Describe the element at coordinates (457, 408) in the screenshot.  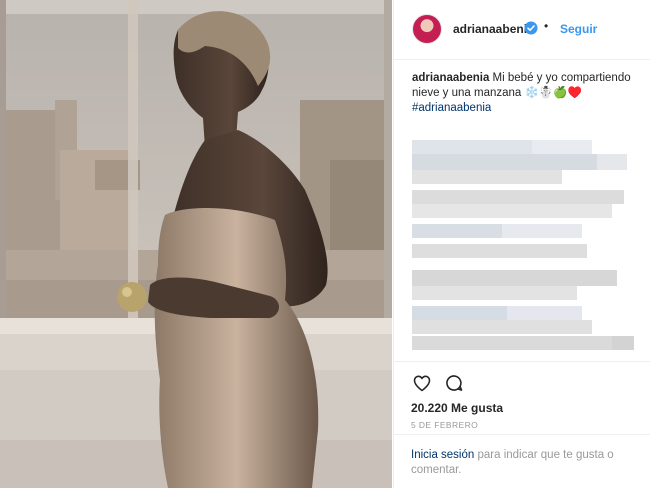
I see `likes-count: 20.220 Me gusta` at that location.